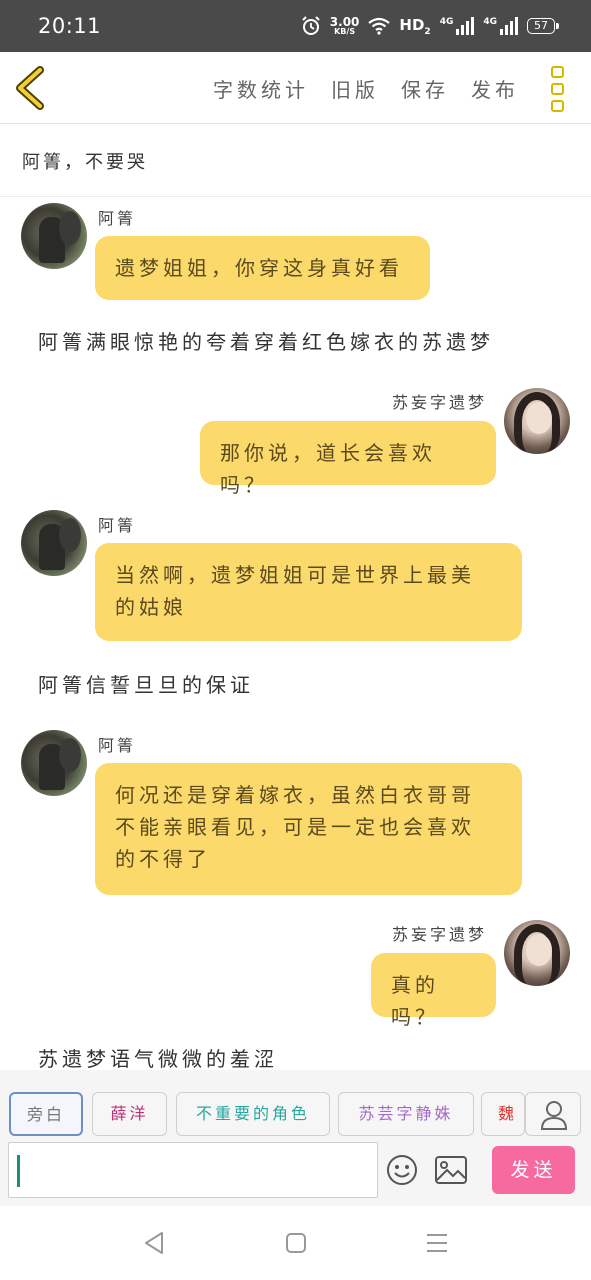 Image resolution: width=591 pixels, height=1280 pixels. Describe the element at coordinates (425, 88) in the screenshot. I see `save-button: 保存` at that location.